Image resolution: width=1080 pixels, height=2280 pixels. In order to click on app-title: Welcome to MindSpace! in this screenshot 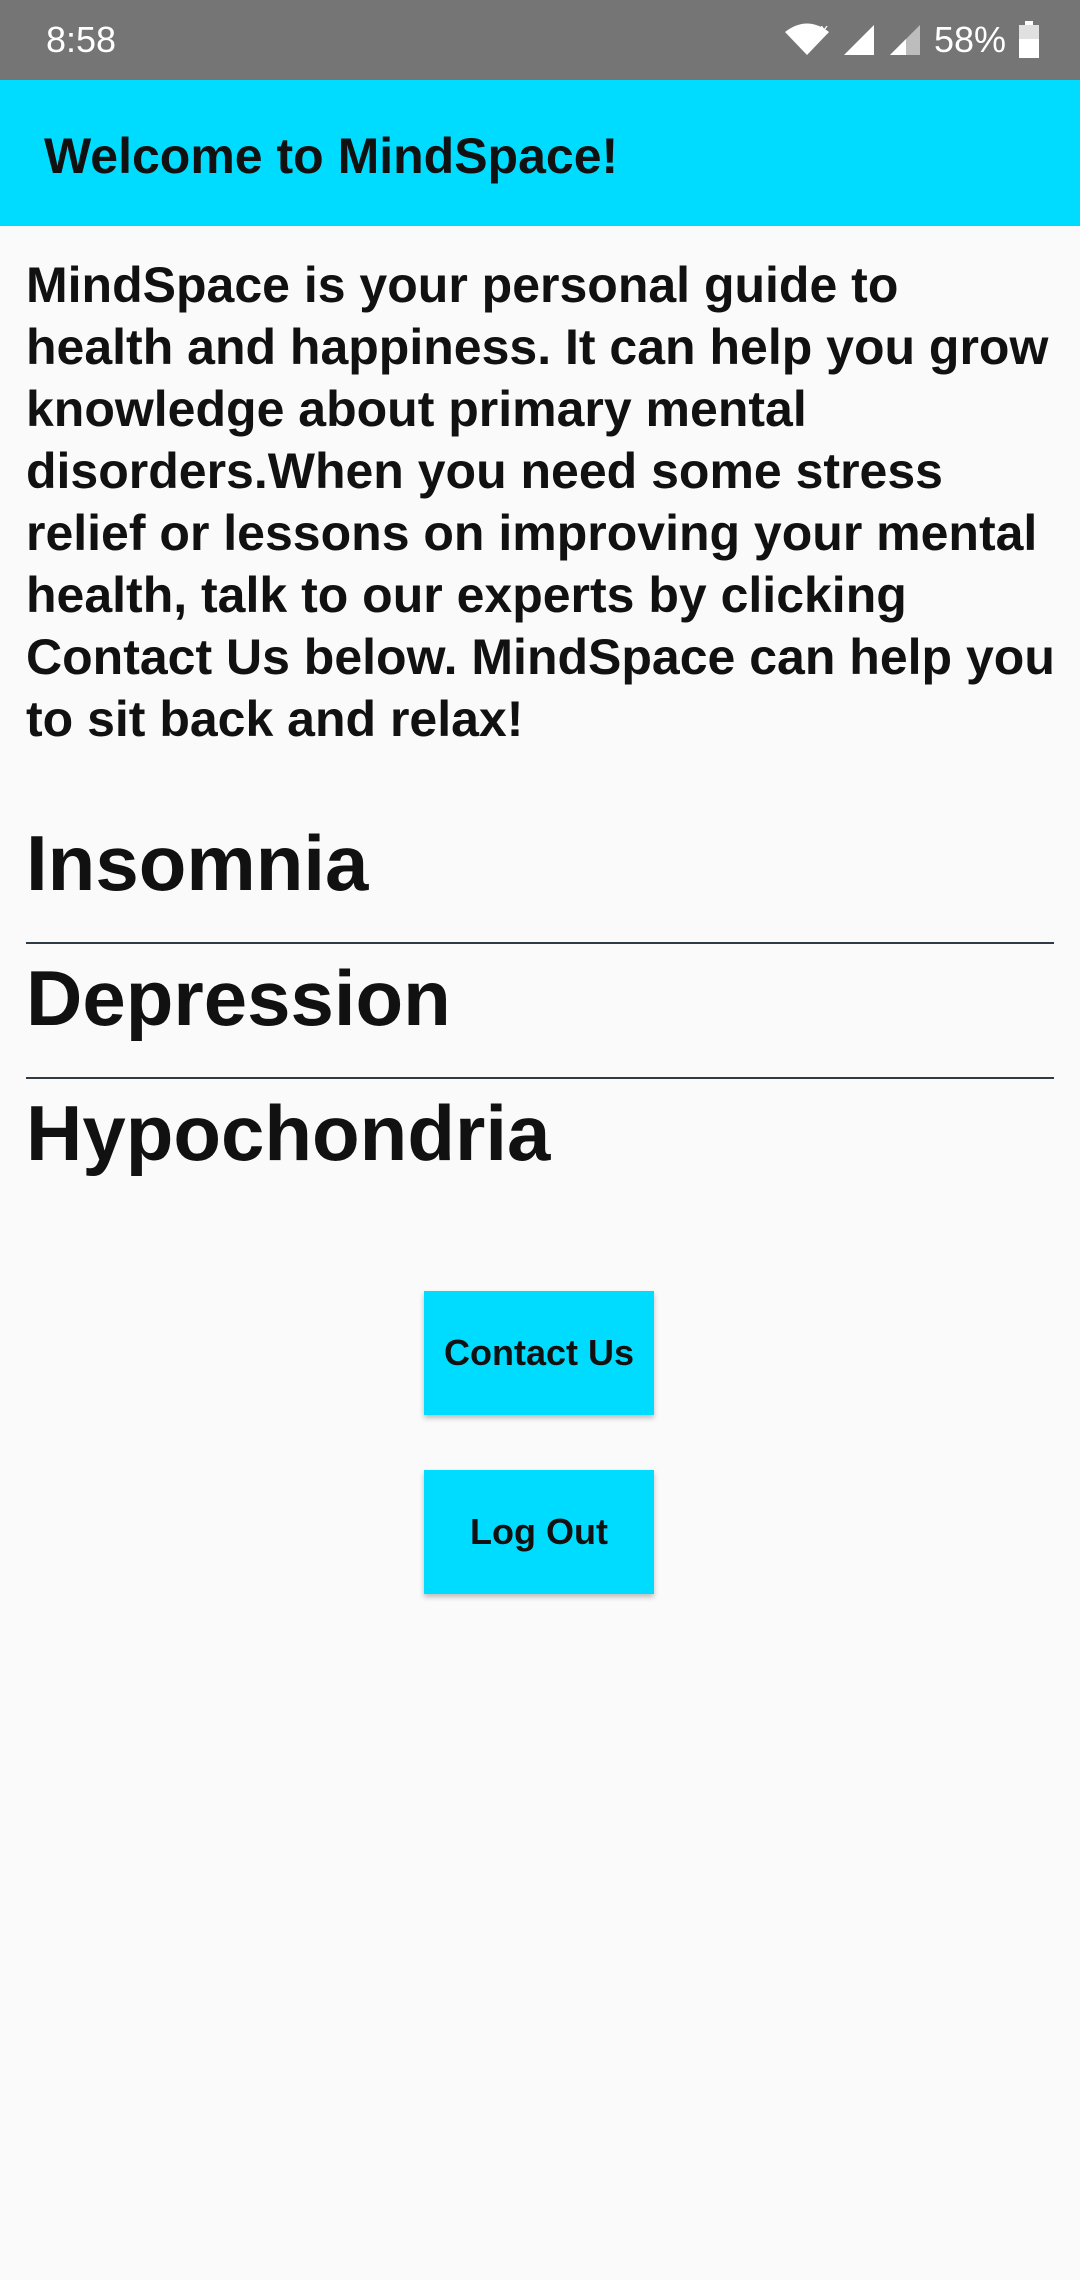, I will do `click(331, 156)`.